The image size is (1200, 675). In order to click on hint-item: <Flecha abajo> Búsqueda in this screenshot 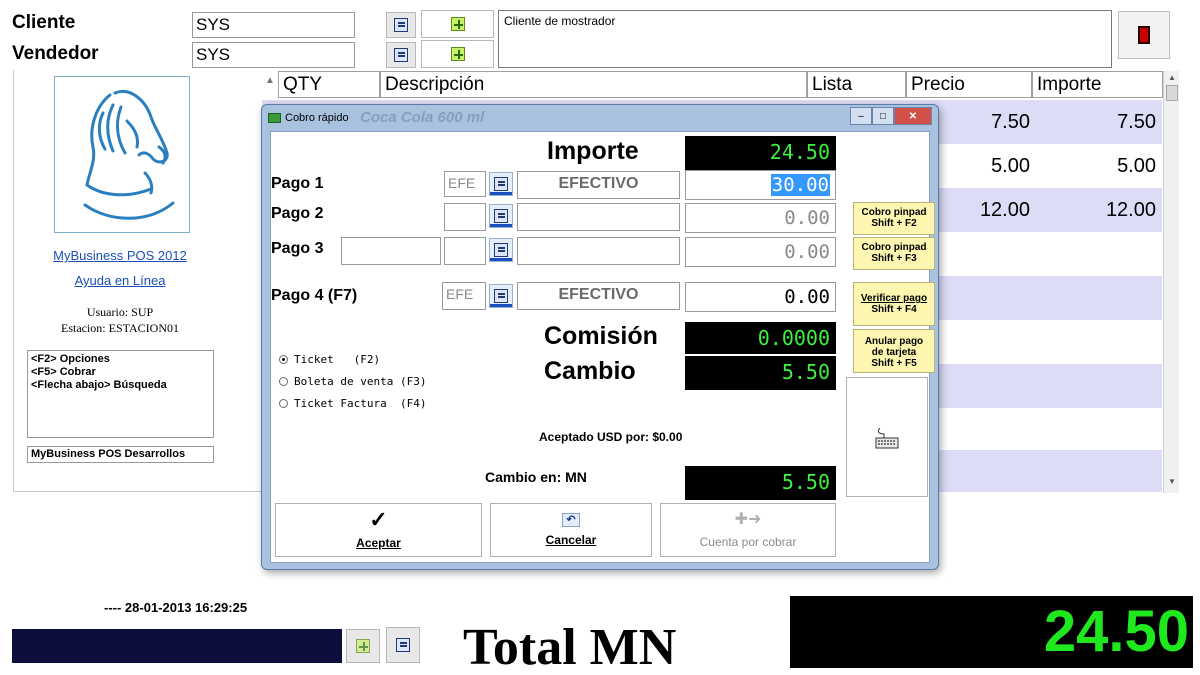, I will do `click(99, 385)`.